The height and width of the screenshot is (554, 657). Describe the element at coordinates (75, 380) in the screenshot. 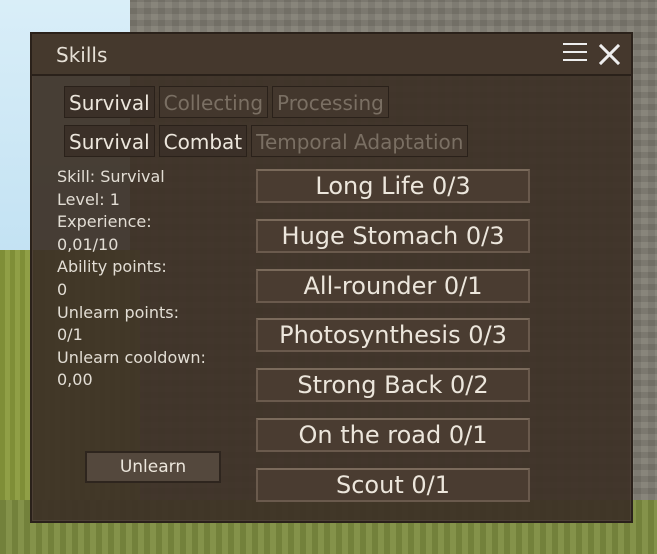

I see `unlearn-cooldown-value: 0,00` at that location.